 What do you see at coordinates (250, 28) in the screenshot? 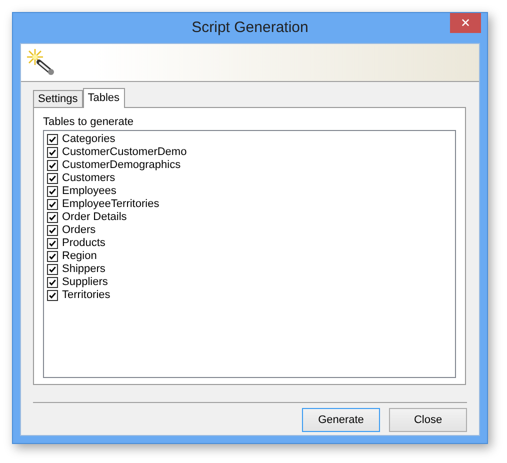
I see `window-title: Script Generation` at bounding box center [250, 28].